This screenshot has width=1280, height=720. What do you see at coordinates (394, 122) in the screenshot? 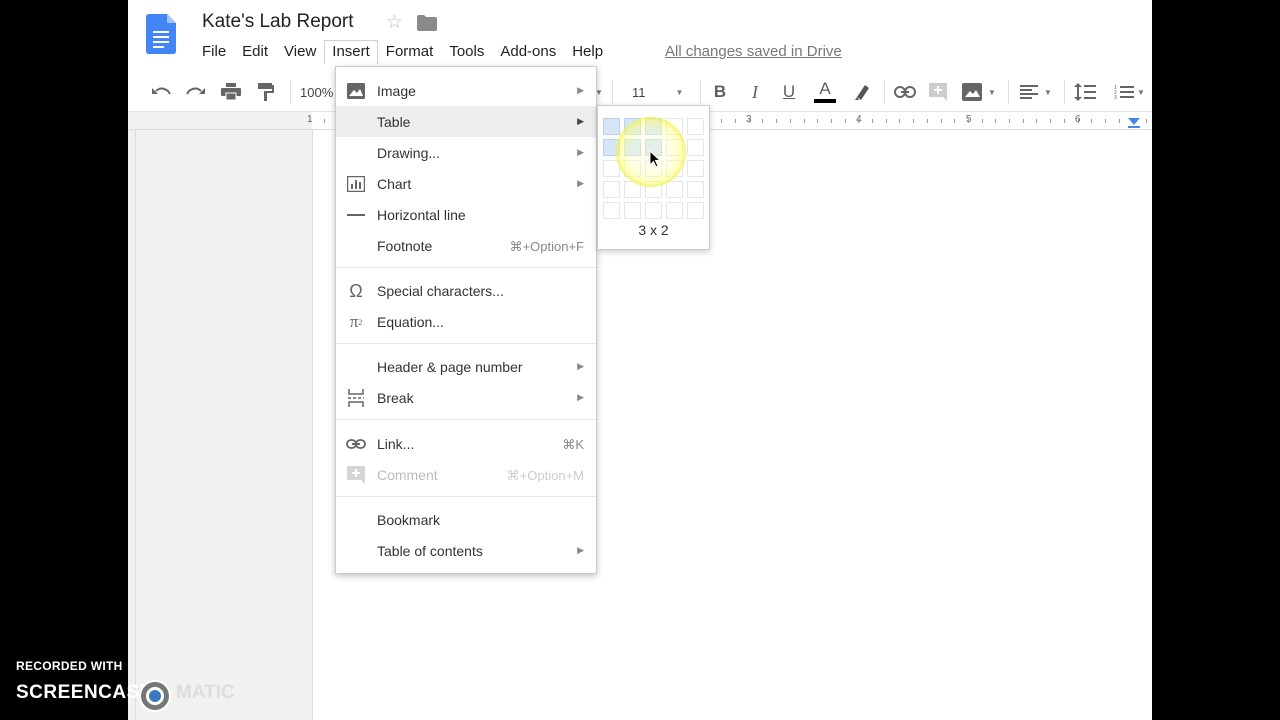
I see `menu-item-label: Table` at bounding box center [394, 122].